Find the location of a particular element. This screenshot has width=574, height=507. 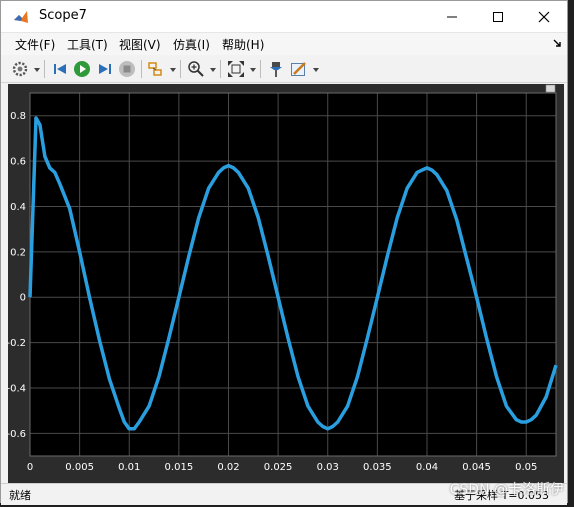

x-tick-label: 0.02 is located at coordinates (228, 467).